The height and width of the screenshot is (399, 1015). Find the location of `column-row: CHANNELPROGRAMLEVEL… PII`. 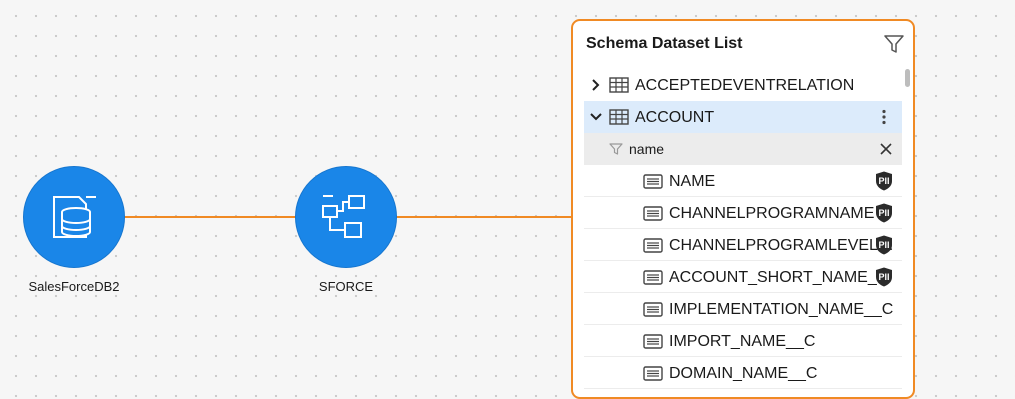

column-row: CHANNELPROGRAMLEVEL… PII is located at coordinates (743, 245).